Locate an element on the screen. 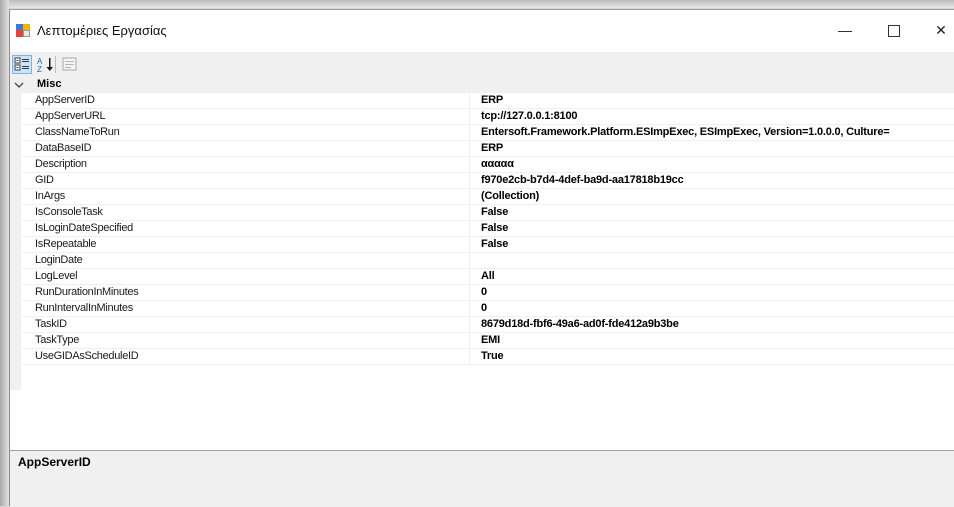  property-row: Description ααααα is located at coordinates (487, 165).